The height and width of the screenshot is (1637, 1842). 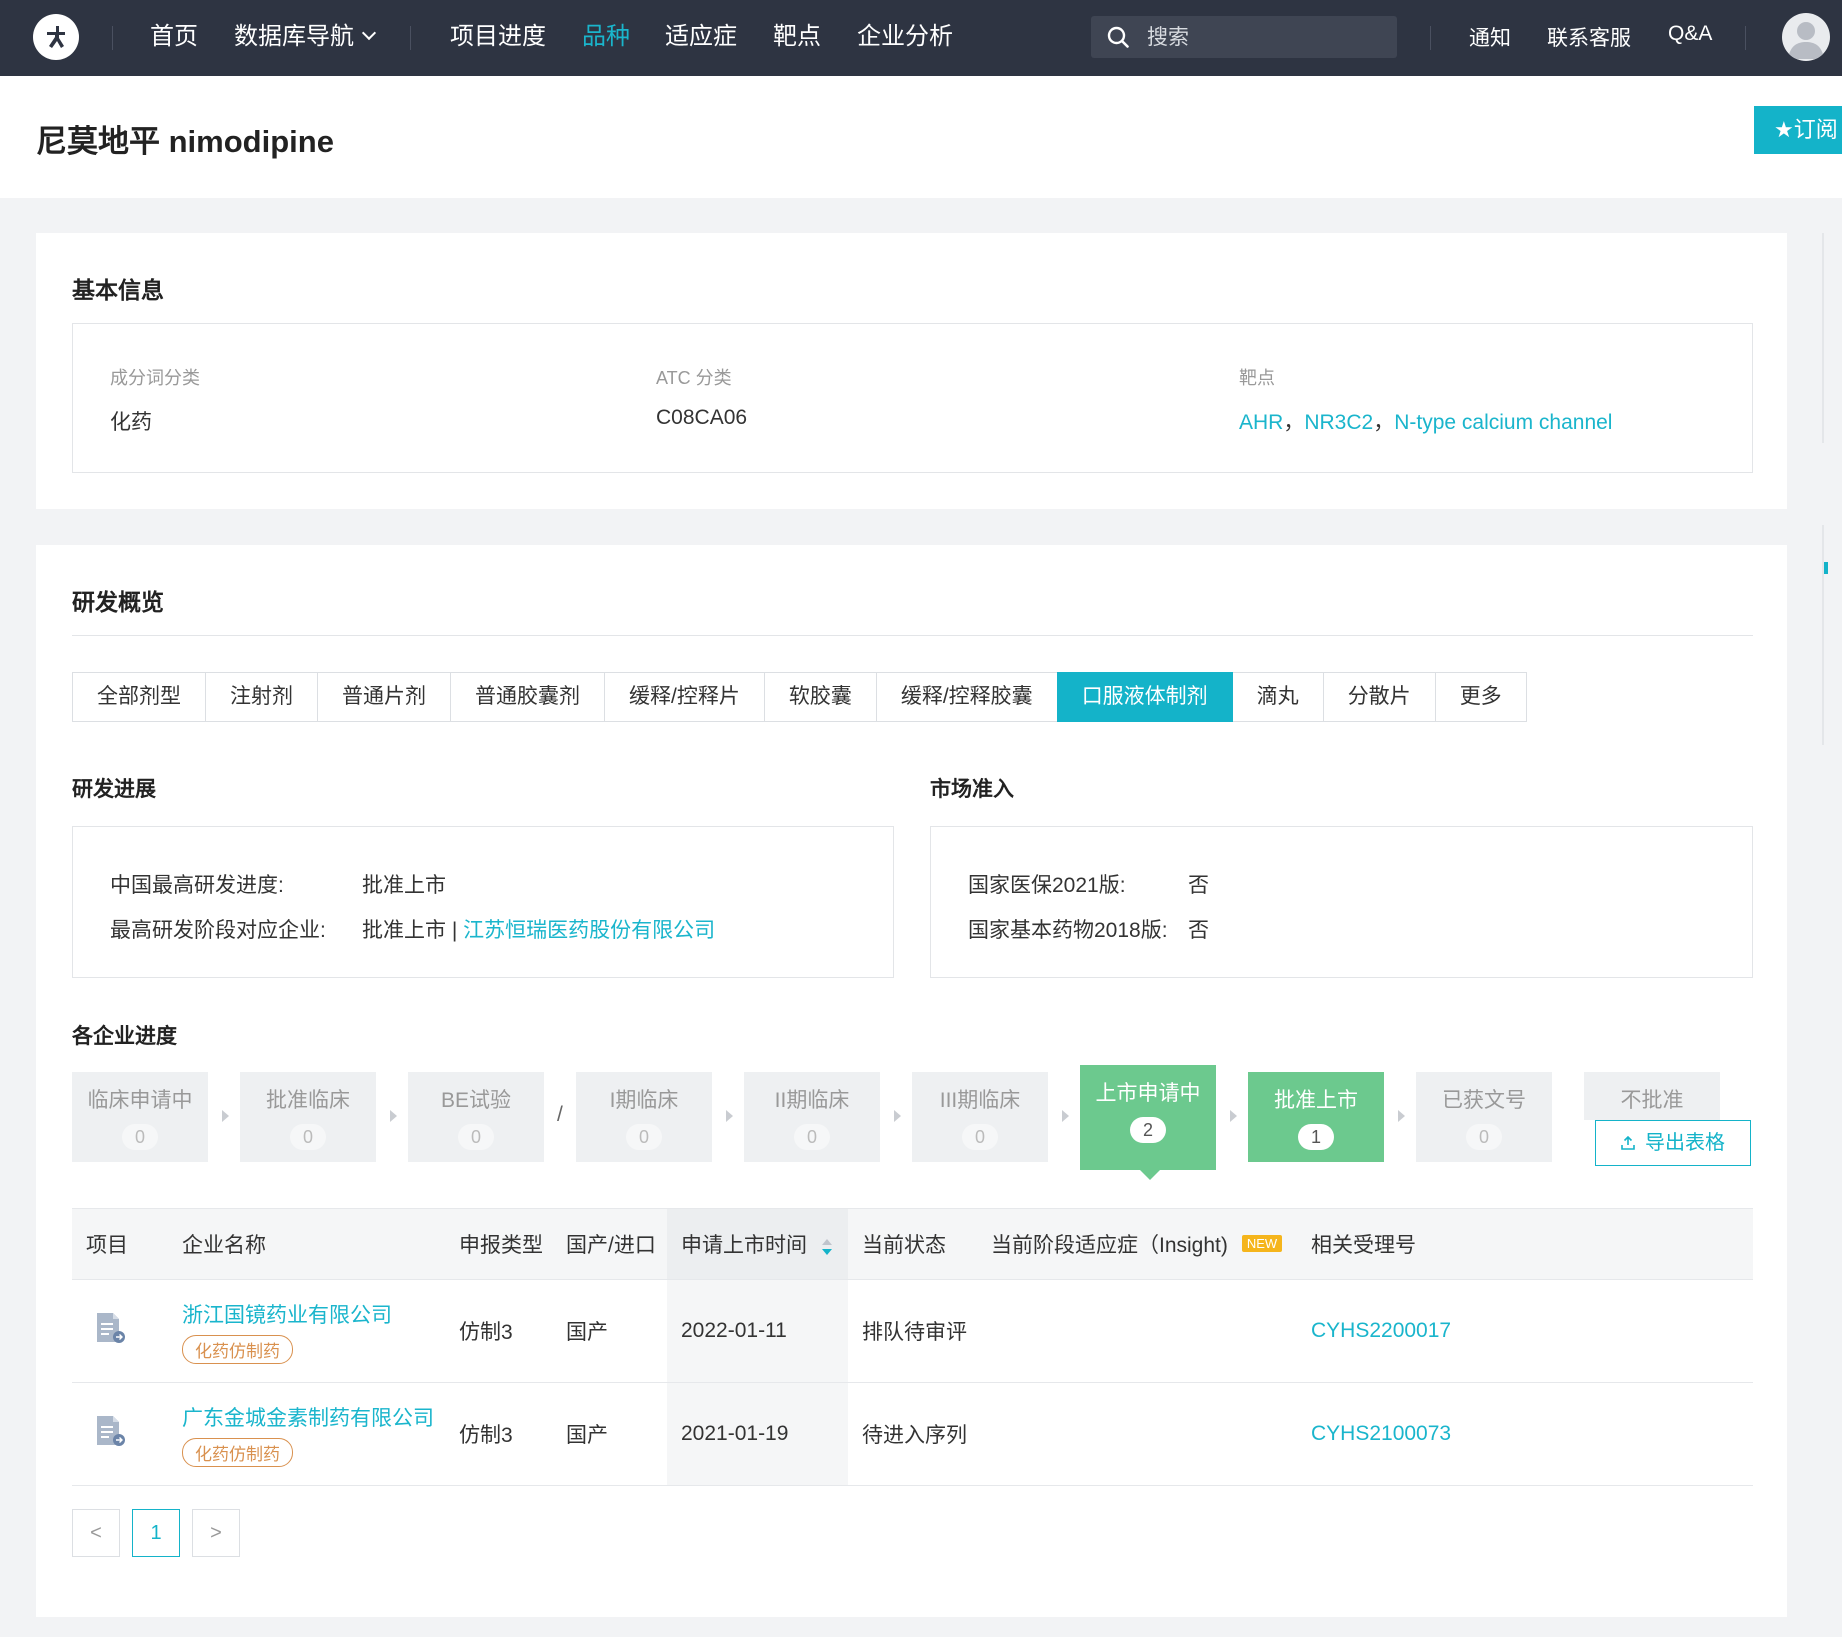 What do you see at coordinates (261, 697) in the screenshot?
I see `tab-injection: 注射剂` at bounding box center [261, 697].